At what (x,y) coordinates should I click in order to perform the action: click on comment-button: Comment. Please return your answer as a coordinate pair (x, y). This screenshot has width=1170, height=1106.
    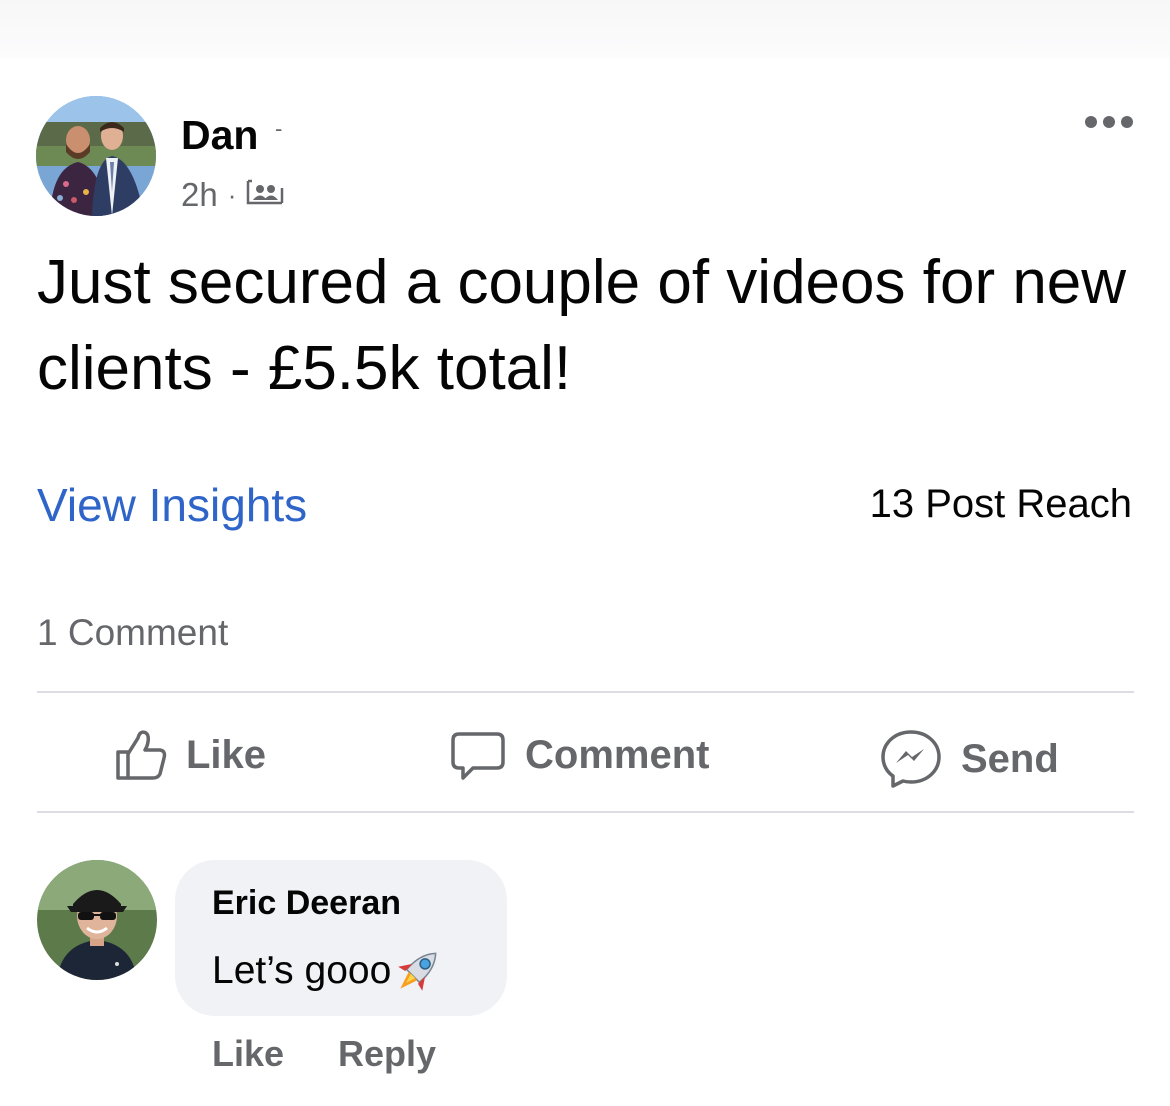
    Looking at the image, I should click on (579, 755).